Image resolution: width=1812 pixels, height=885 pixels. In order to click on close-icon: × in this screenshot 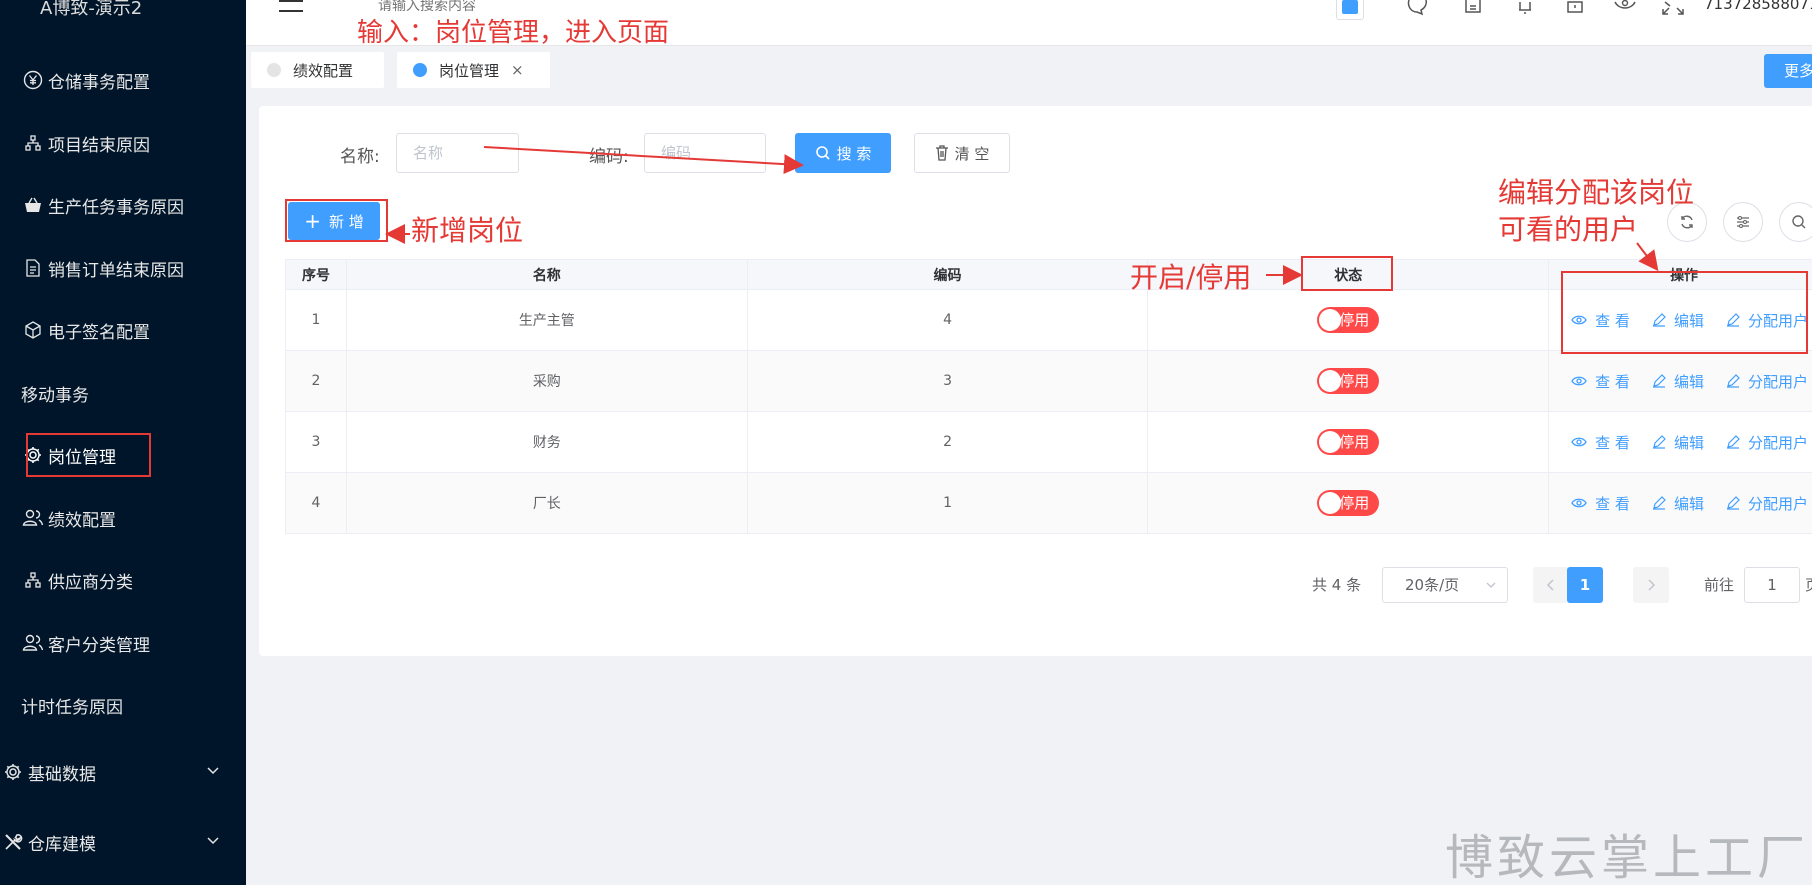, I will do `click(517, 70)`.